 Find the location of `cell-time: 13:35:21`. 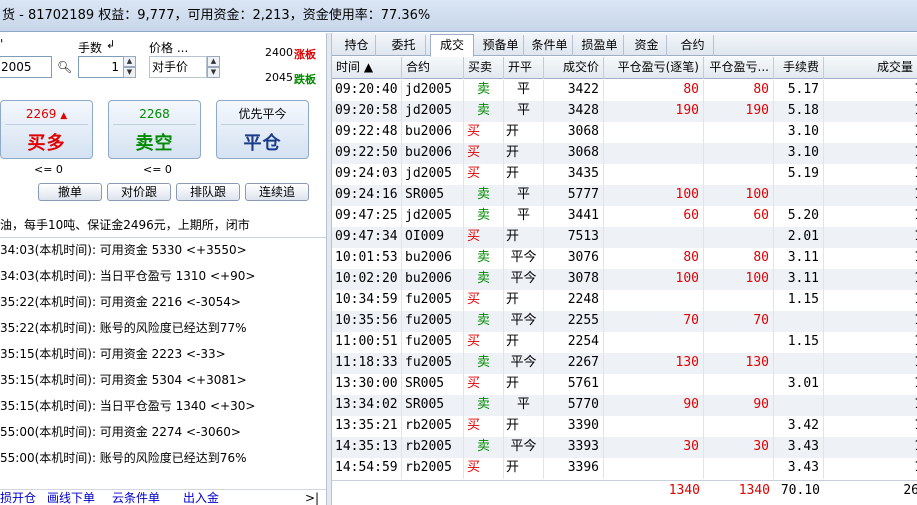

cell-time: 13:35:21 is located at coordinates (367, 426).